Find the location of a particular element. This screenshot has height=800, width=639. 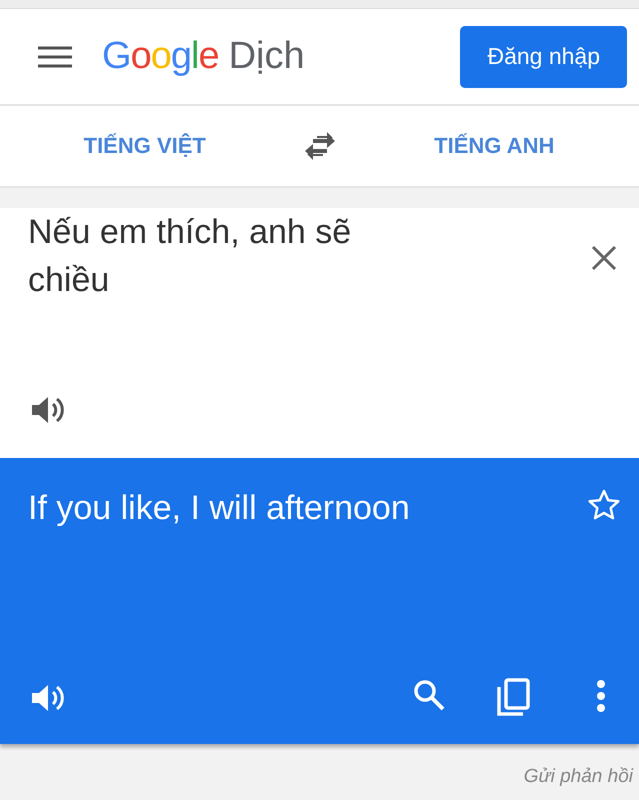

feedback-link: Gửi phản hồi is located at coordinates (578, 776).